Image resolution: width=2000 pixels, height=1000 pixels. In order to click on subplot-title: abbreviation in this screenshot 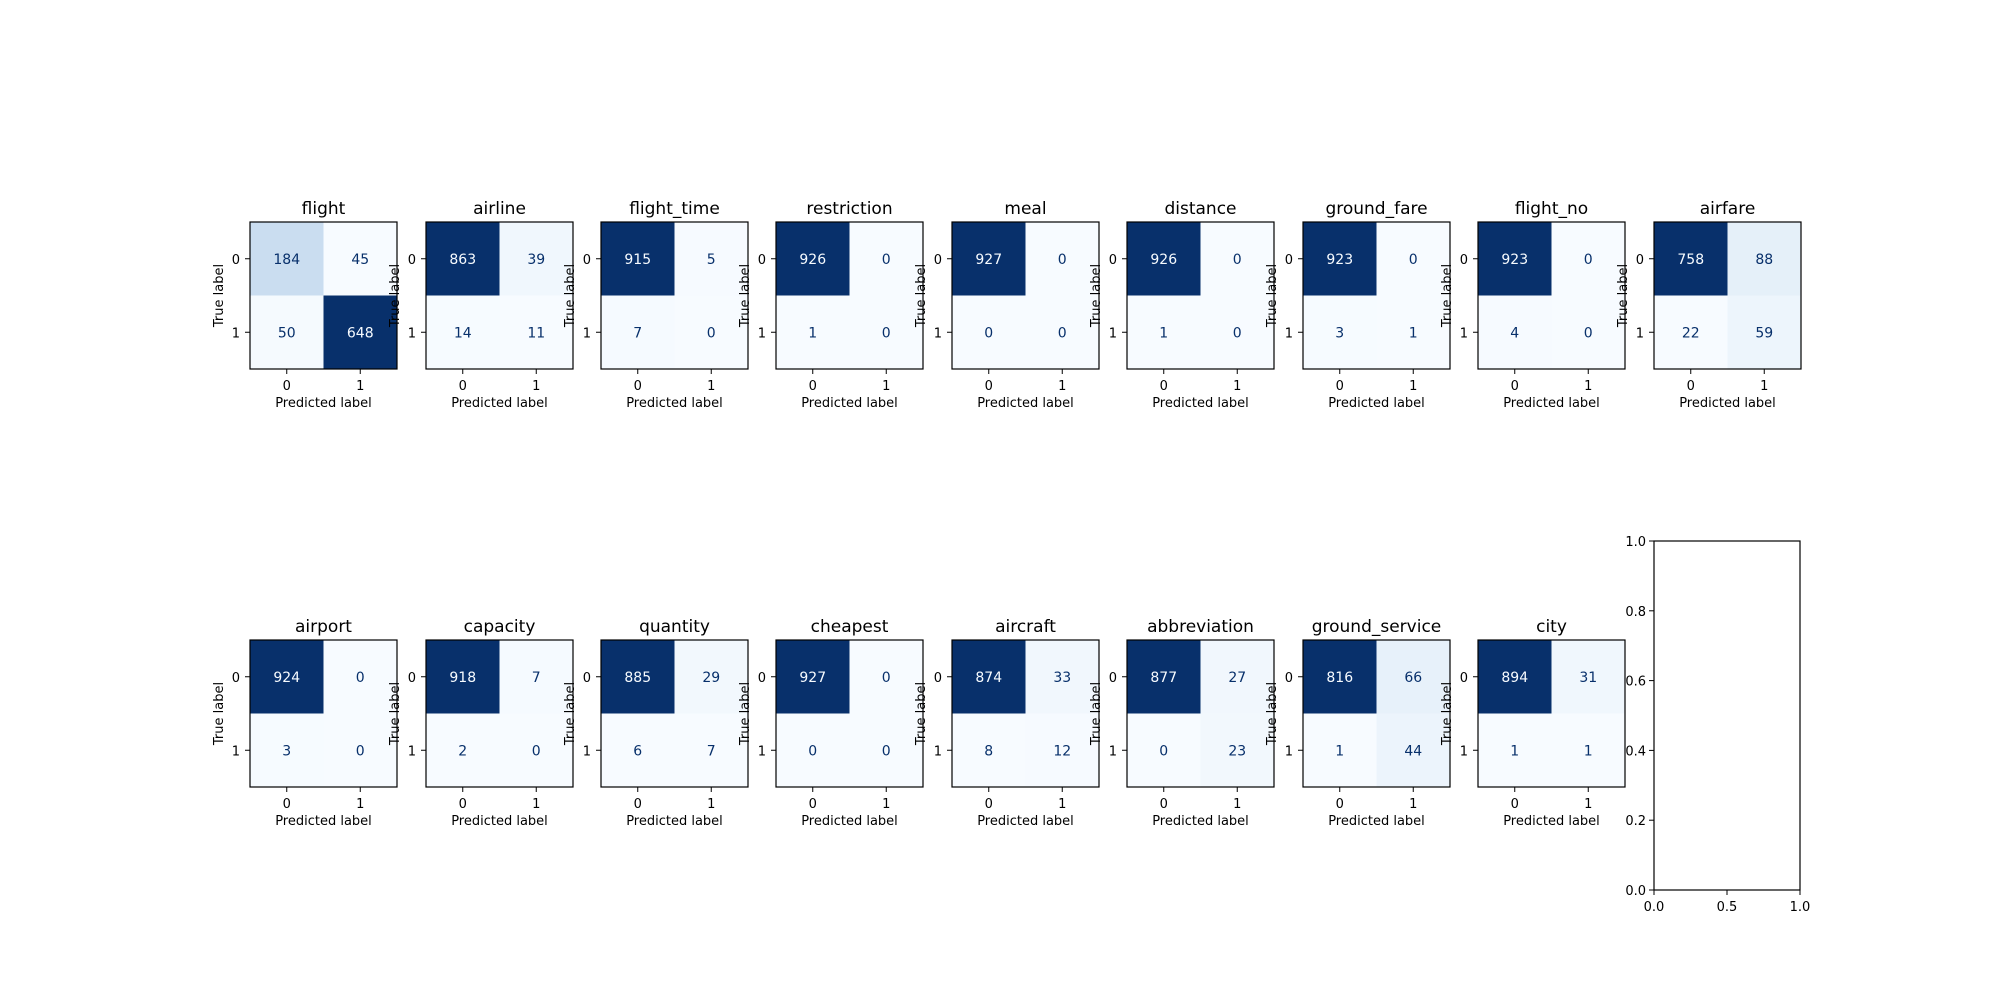, I will do `click(1200, 627)`.